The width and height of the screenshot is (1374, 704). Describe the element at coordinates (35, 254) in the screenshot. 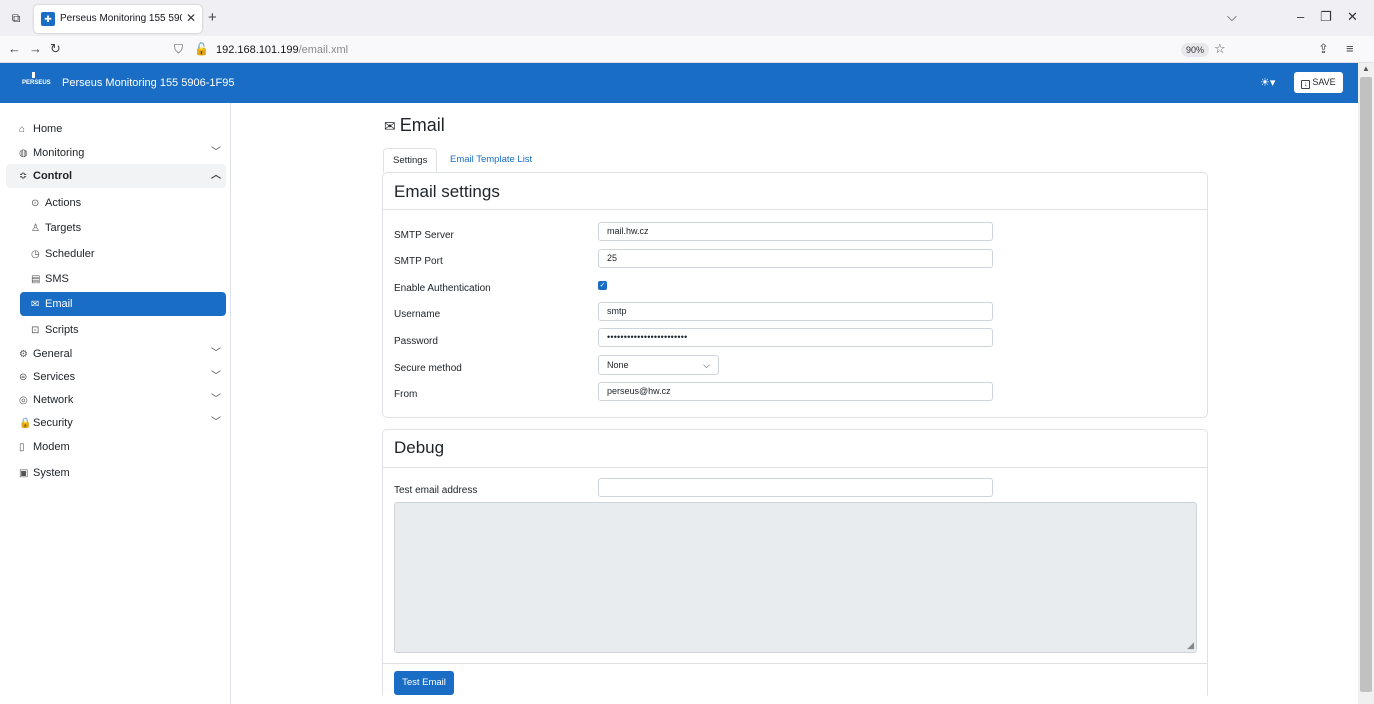

I see `scheduler-icon: ◷` at that location.